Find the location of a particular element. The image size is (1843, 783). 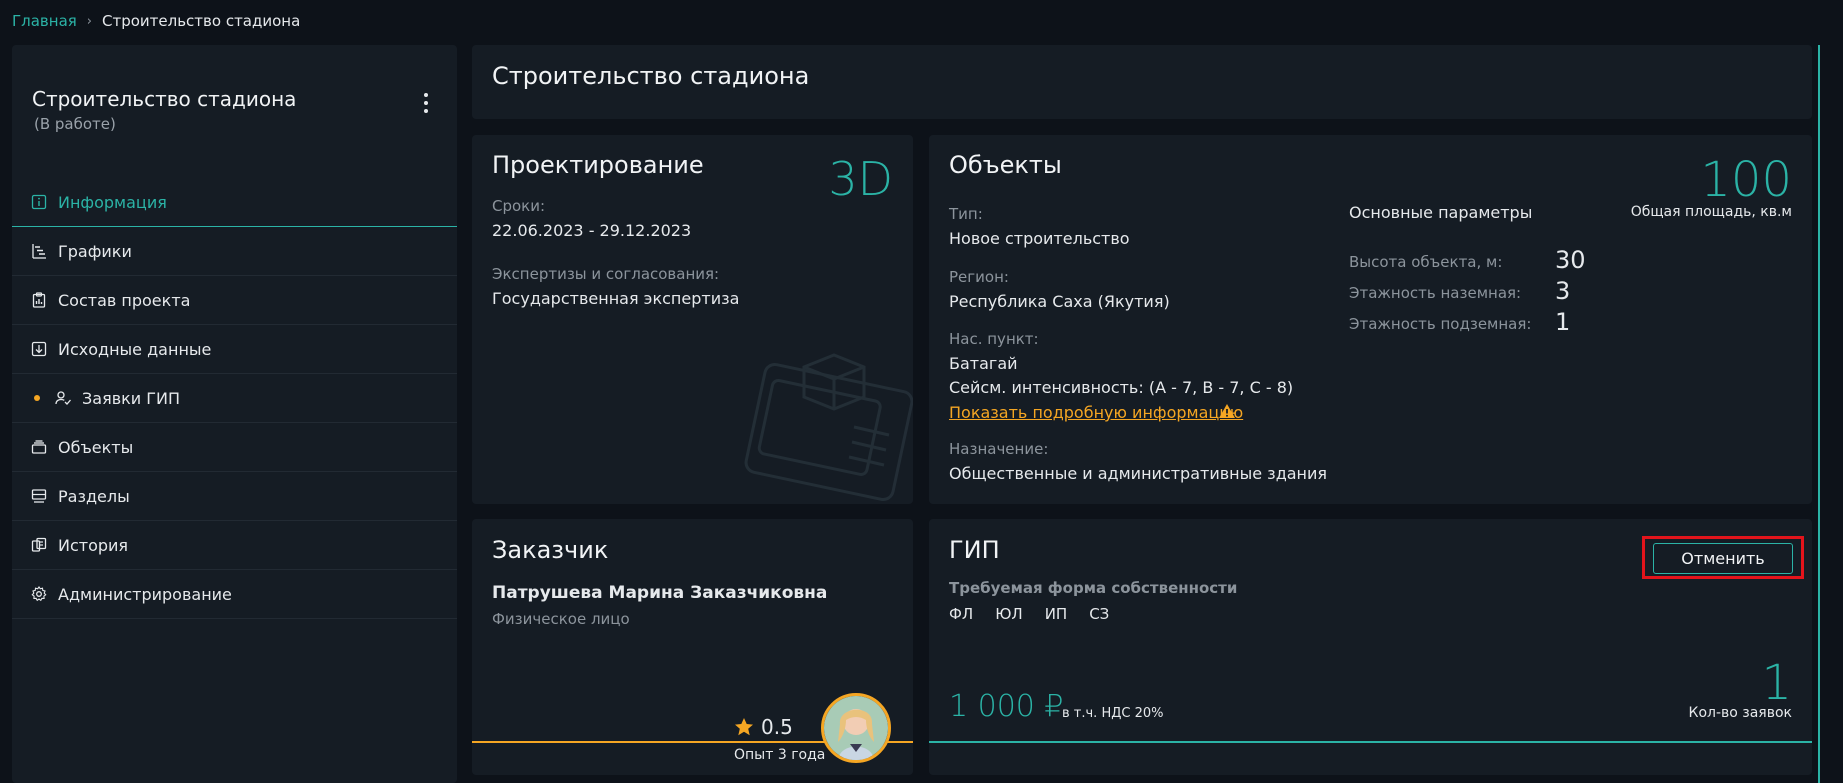

param-label: Высота объекта, м: is located at coordinates (1426, 262).